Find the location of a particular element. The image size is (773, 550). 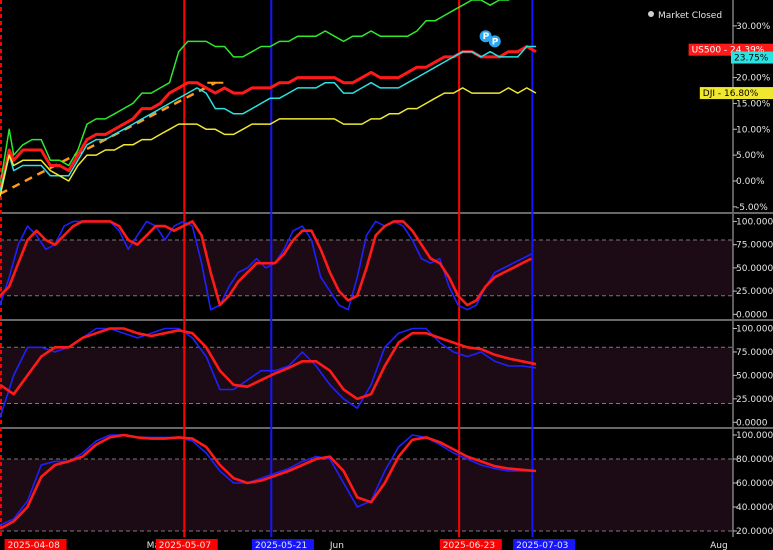

stoch-2-tick-label: 25.0000 is located at coordinates (754, 400).